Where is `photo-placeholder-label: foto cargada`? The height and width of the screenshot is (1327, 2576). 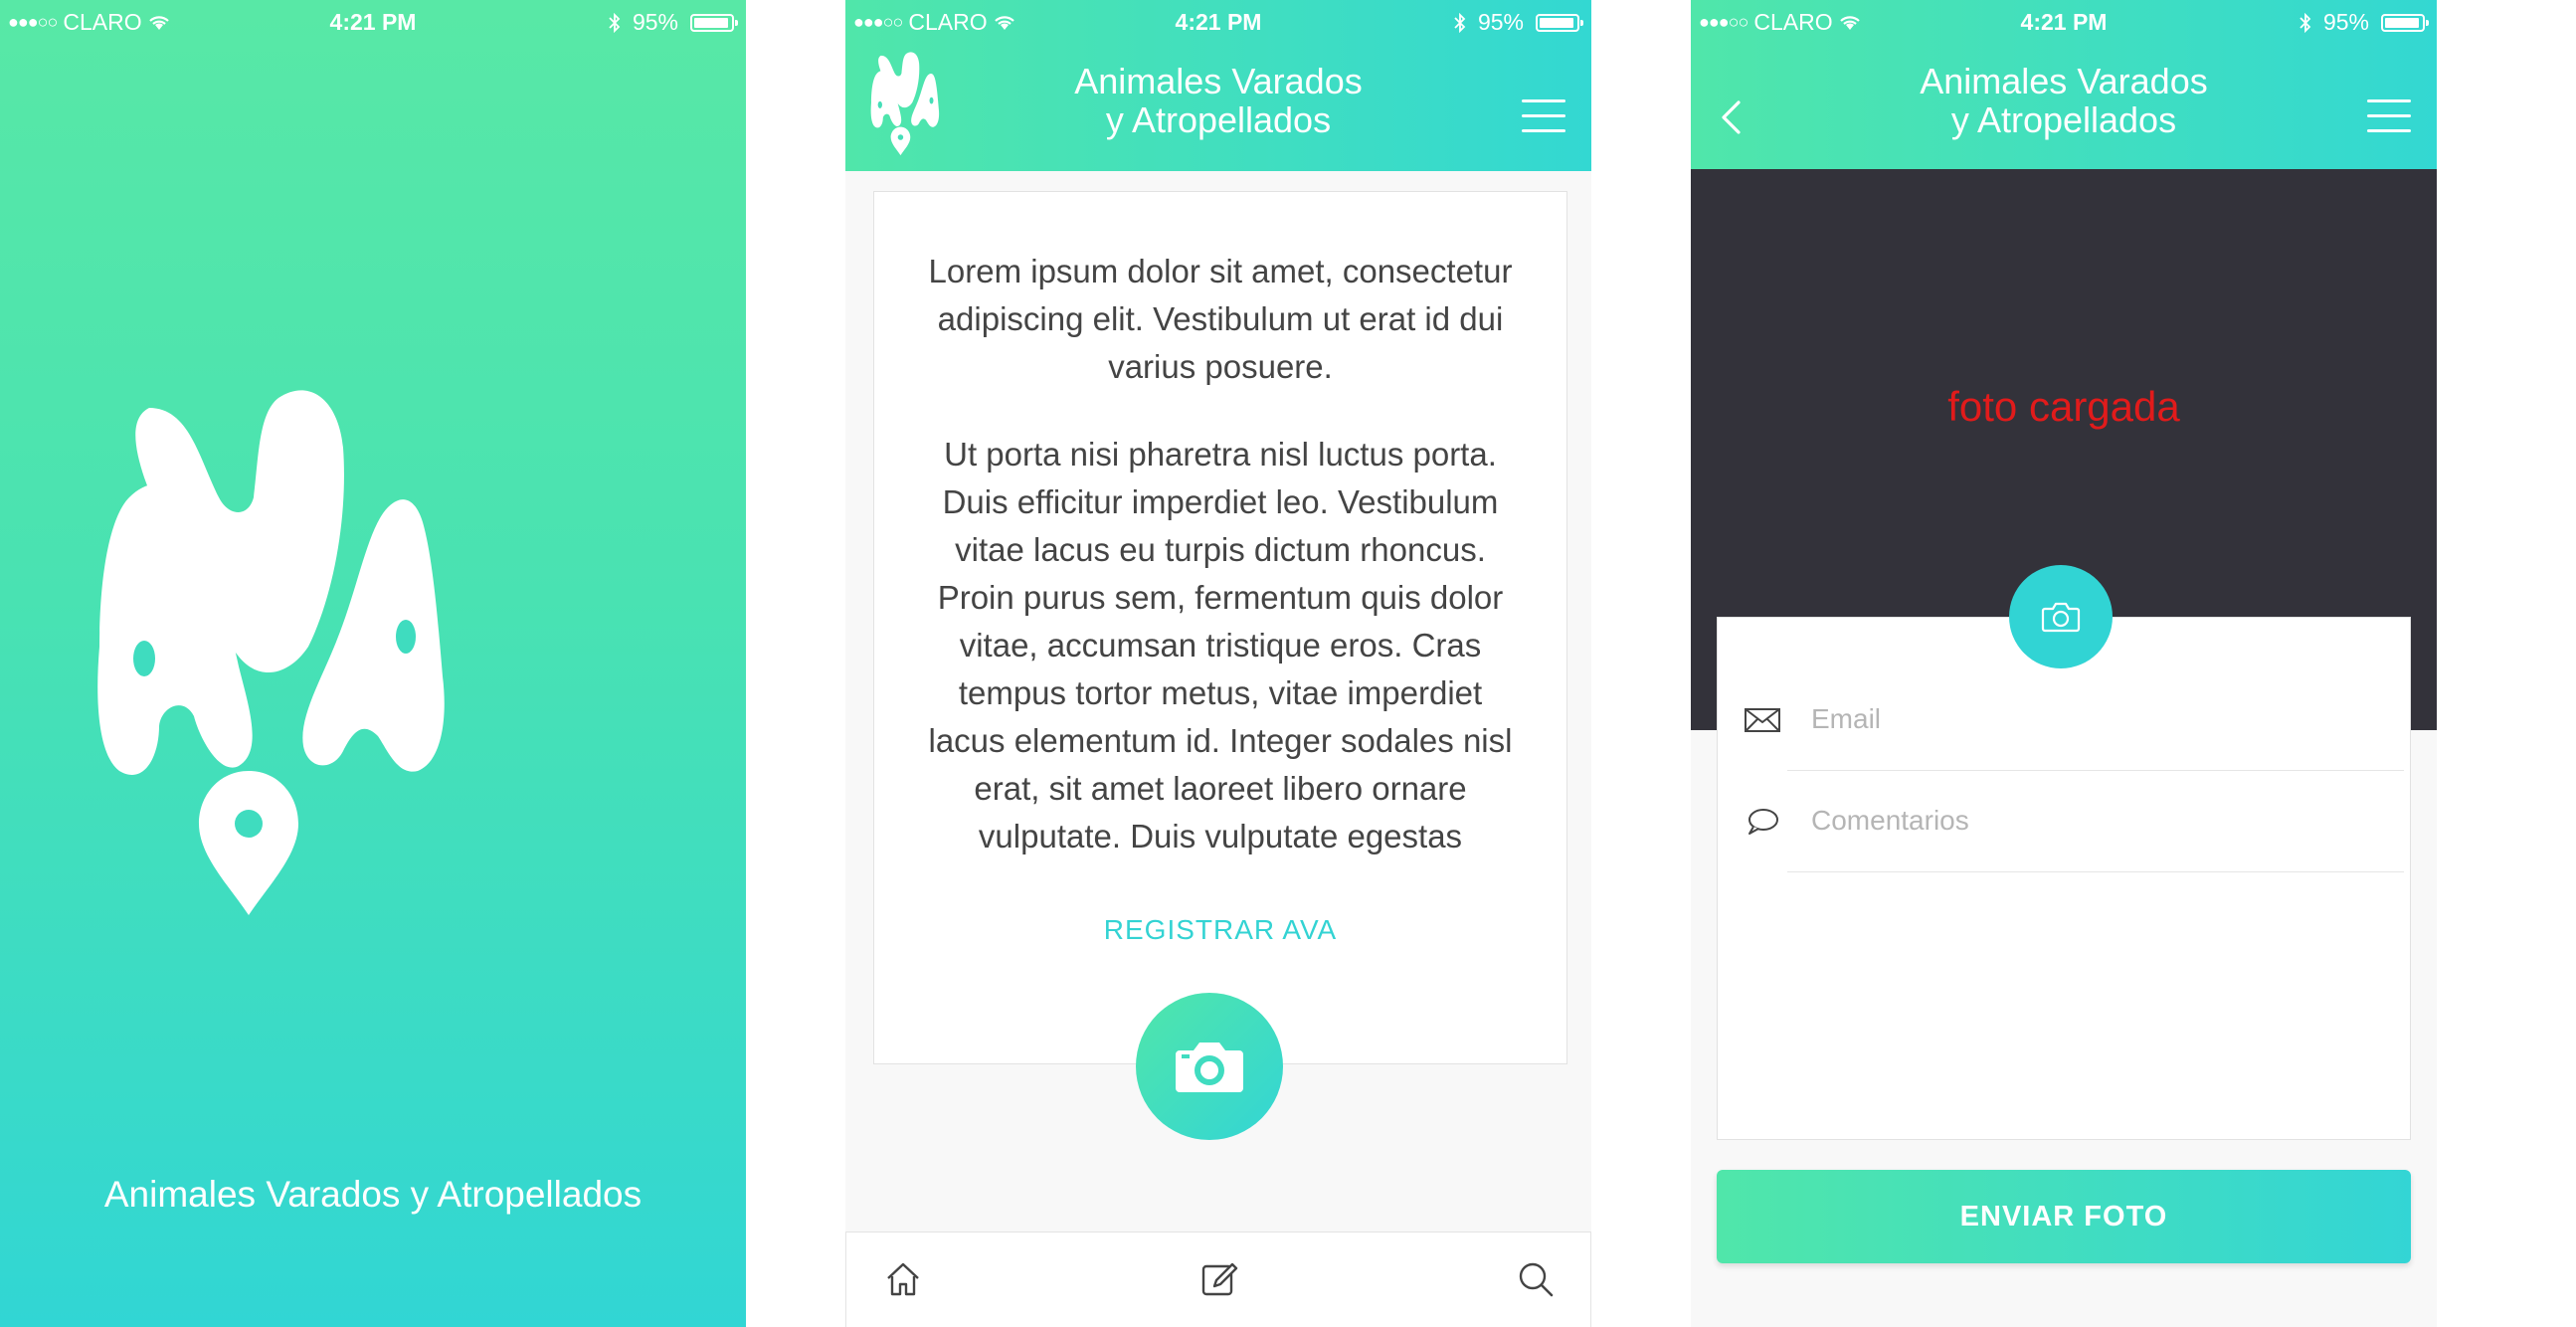 photo-placeholder-label: foto cargada is located at coordinates (2063, 406).